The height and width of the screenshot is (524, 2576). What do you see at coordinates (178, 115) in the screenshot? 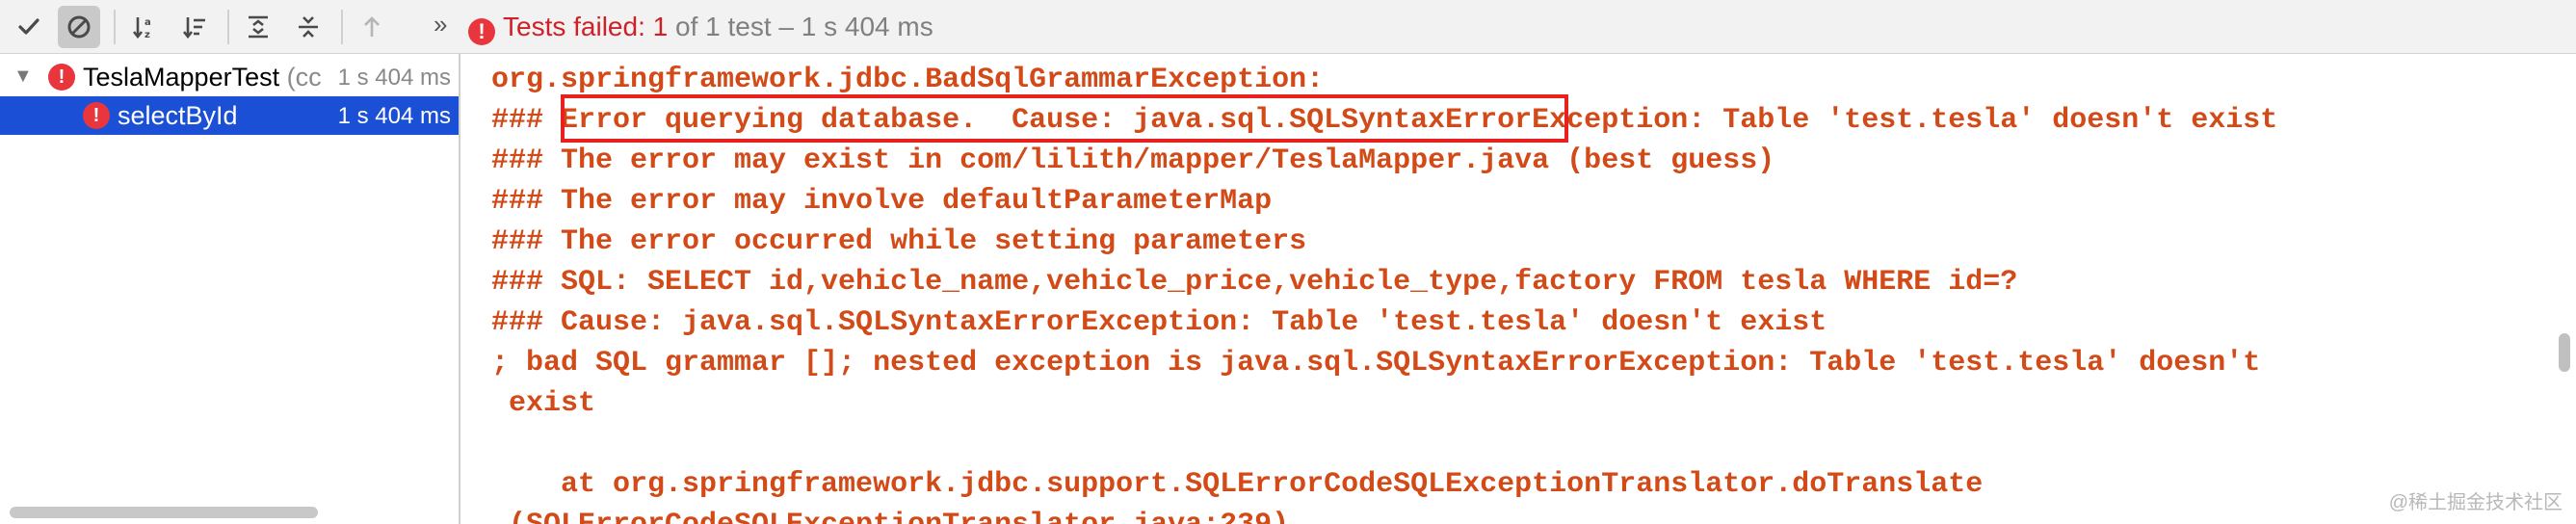
I see `tree-item-label: selectById` at bounding box center [178, 115].